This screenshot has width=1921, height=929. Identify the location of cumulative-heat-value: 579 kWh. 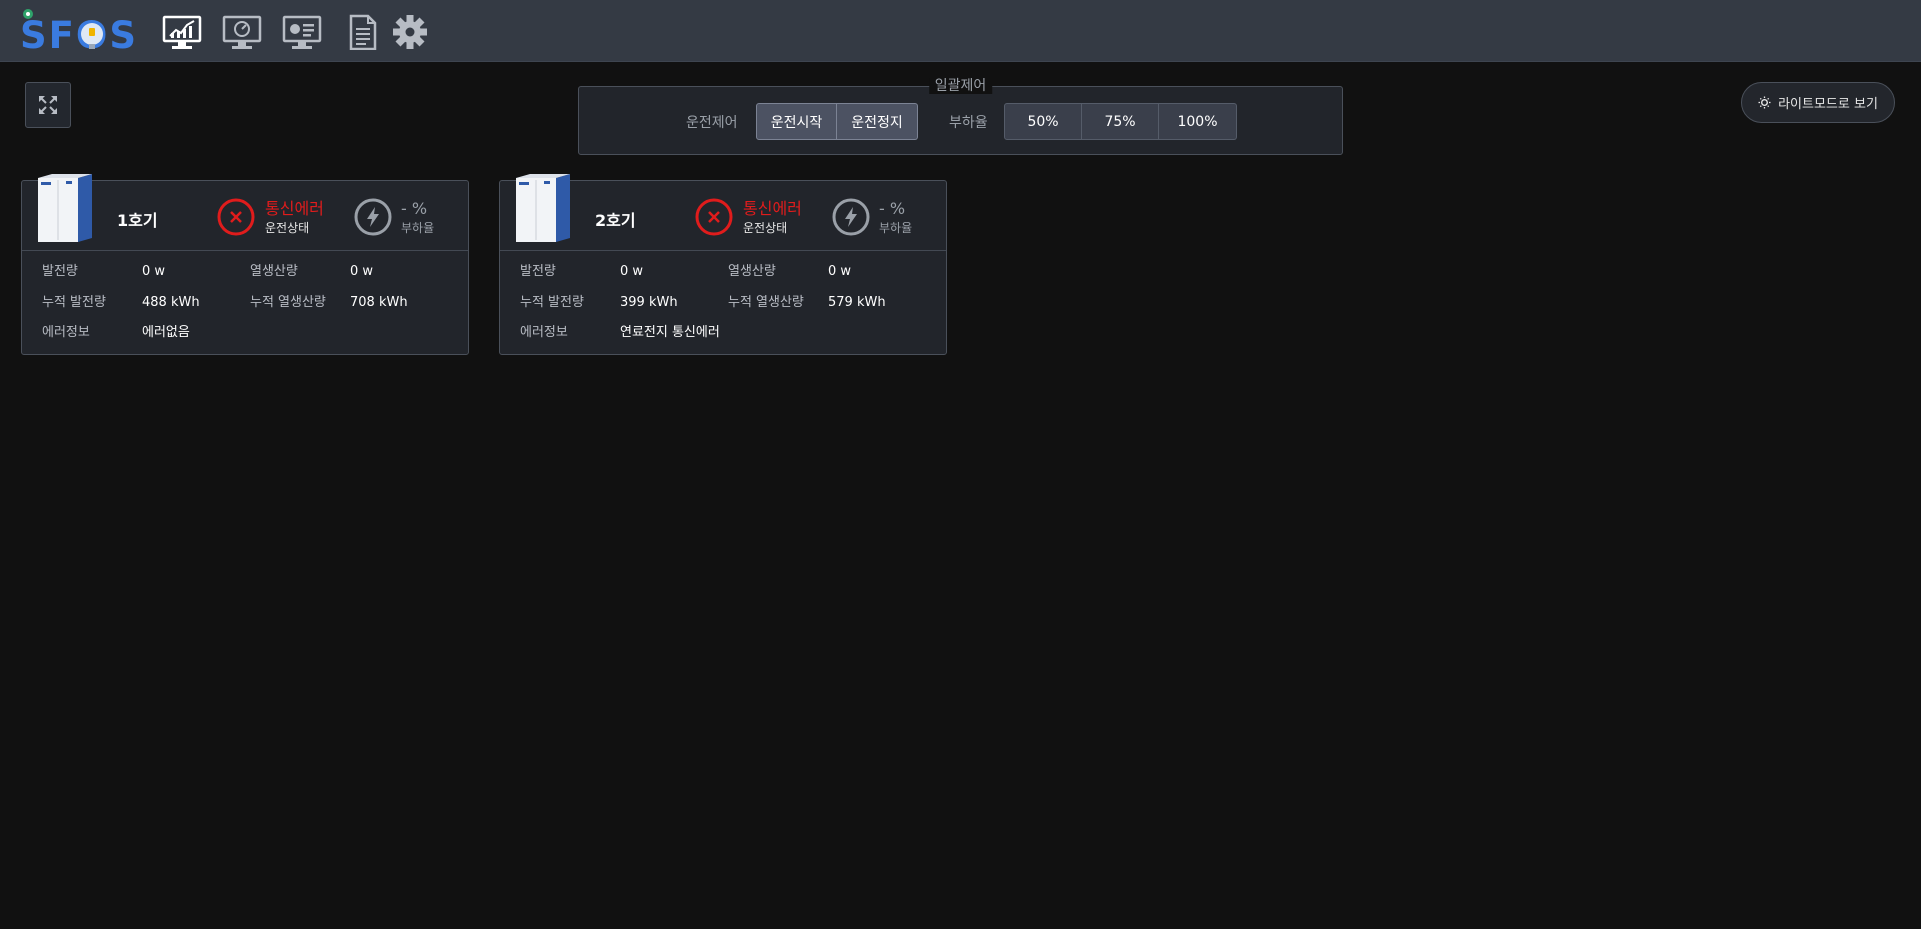
(857, 302).